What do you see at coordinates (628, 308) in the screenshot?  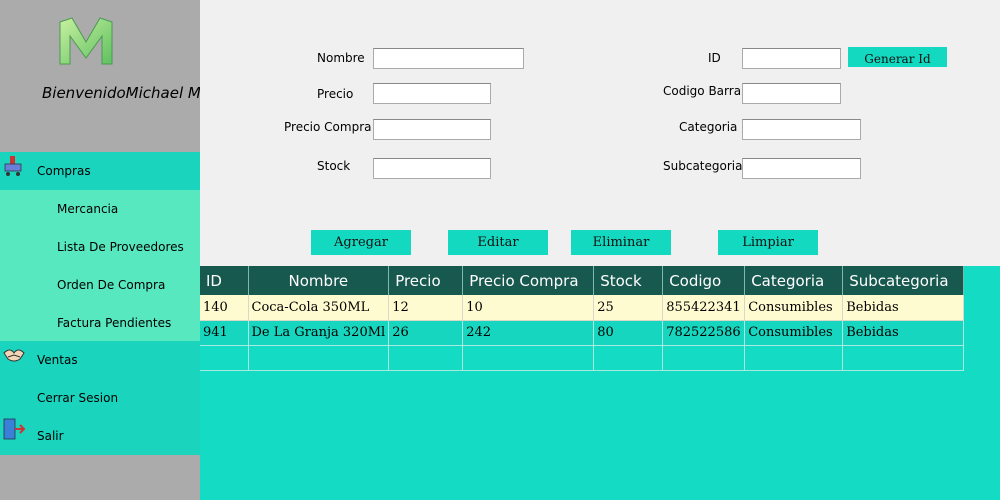 I see `cell-stock: 25` at bounding box center [628, 308].